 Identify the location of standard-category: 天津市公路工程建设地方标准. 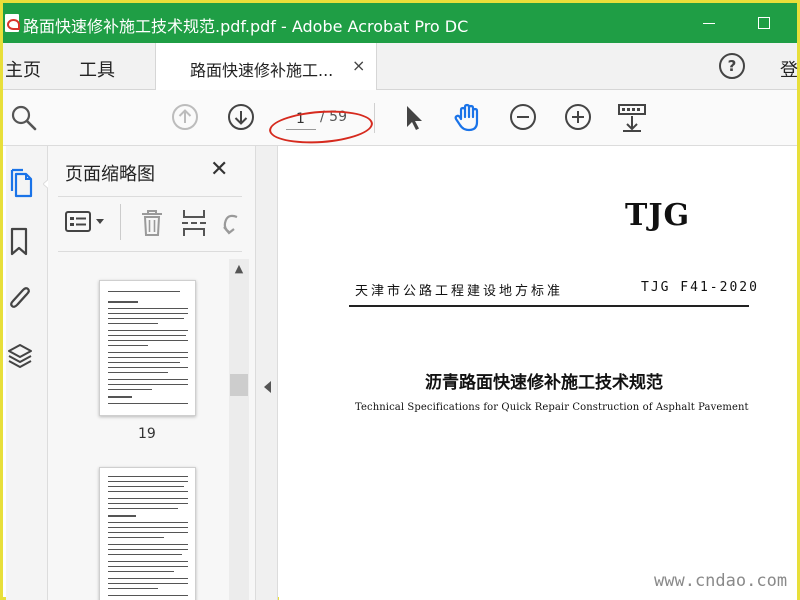
(459, 291).